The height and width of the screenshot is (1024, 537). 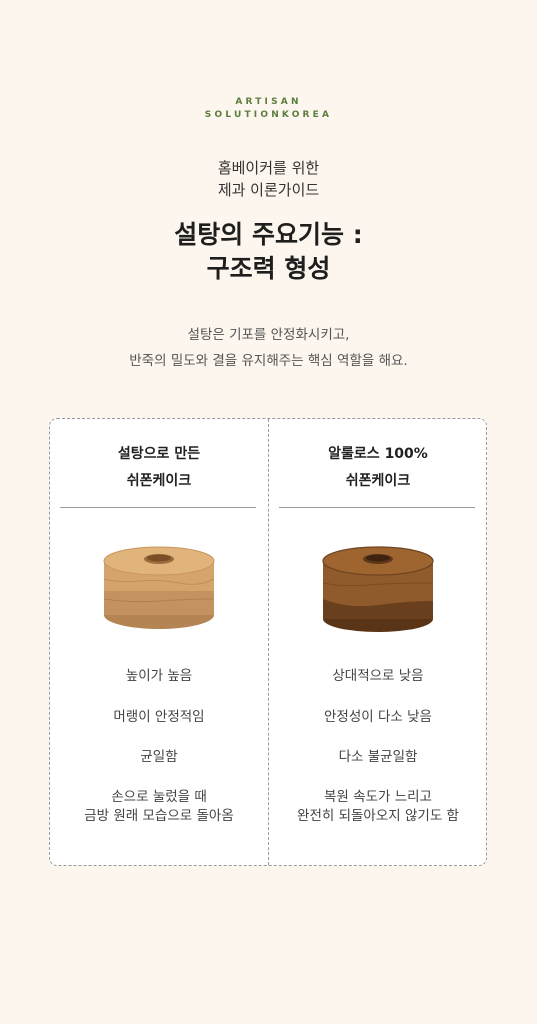 I want to click on sugar-feature-meringue: 머랭이 안정적임, so click(x=159, y=717).